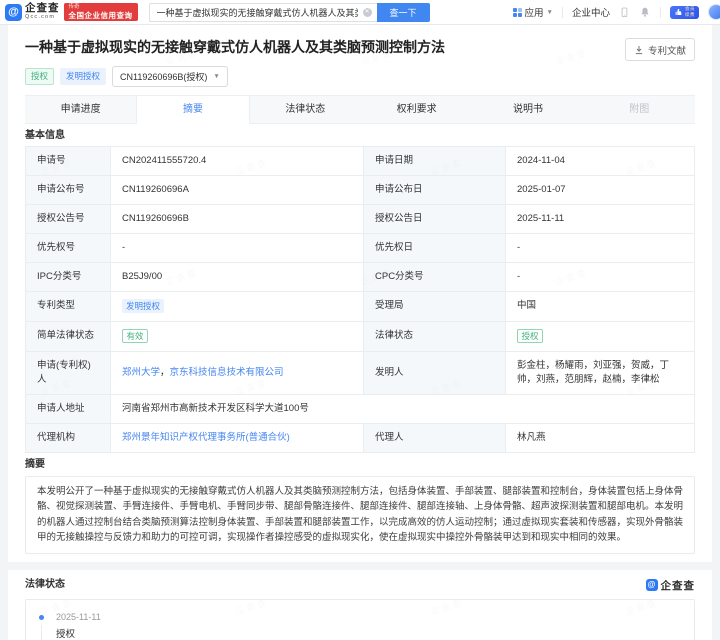 The image size is (720, 640). What do you see at coordinates (434, 277) in the screenshot?
I see `field-label: CPC分类号` at bounding box center [434, 277].